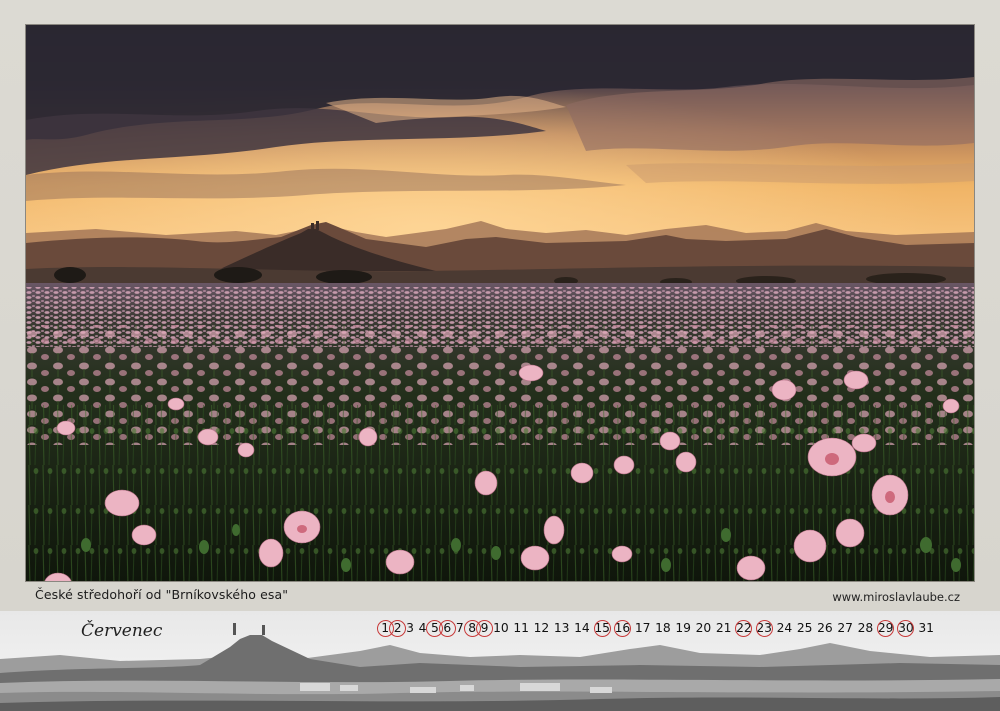  Describe the element at coordinates (162, 594) in the screenshot. I see `photo-caption: České středohoří od "Brníkovského esa"` at that location.